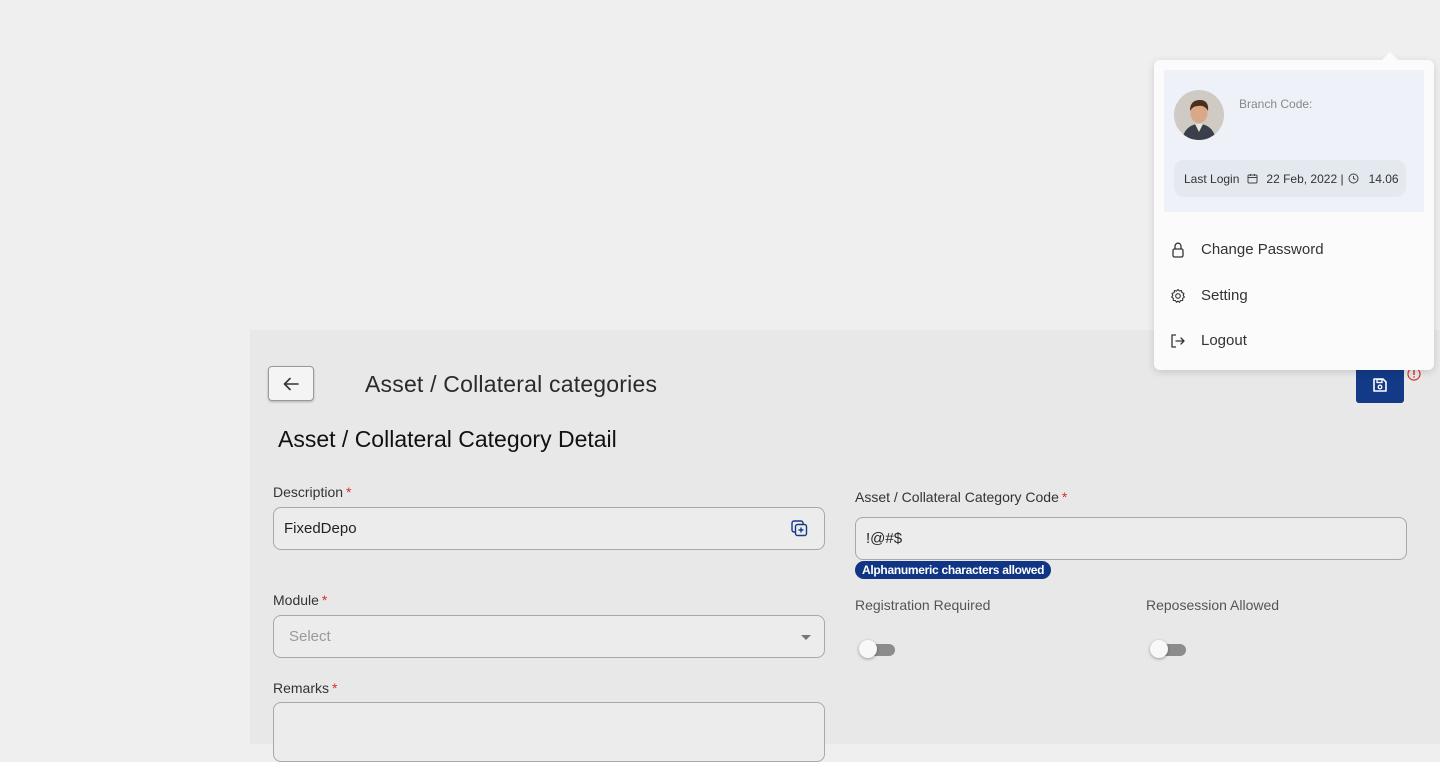 The height and width of the screenshot is (762, 1440). I want to click on module-placeholder: Select, so click(310, 636).